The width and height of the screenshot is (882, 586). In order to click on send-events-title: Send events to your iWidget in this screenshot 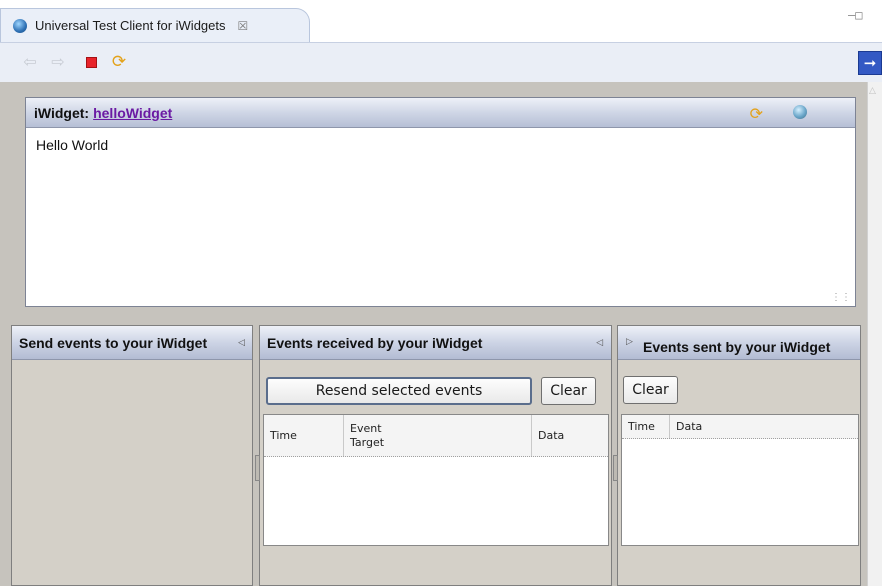, I will do `click(113, 342)`.